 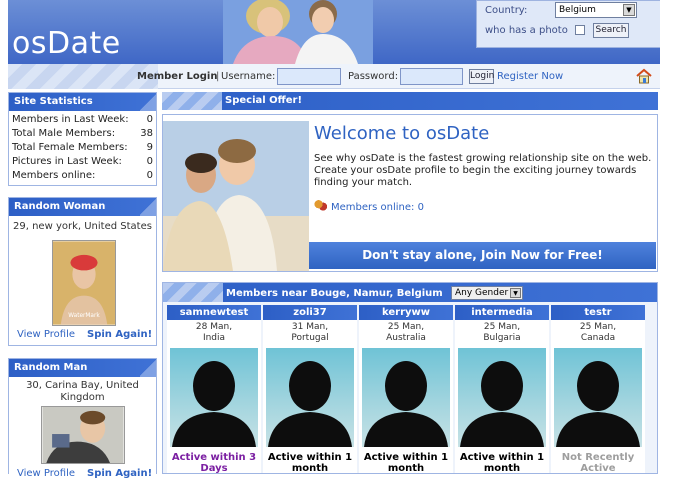 What do you see at coordinates (149, 147) in the screenshot?
I see `stat-value: 9` at bounding box center [149, 147].